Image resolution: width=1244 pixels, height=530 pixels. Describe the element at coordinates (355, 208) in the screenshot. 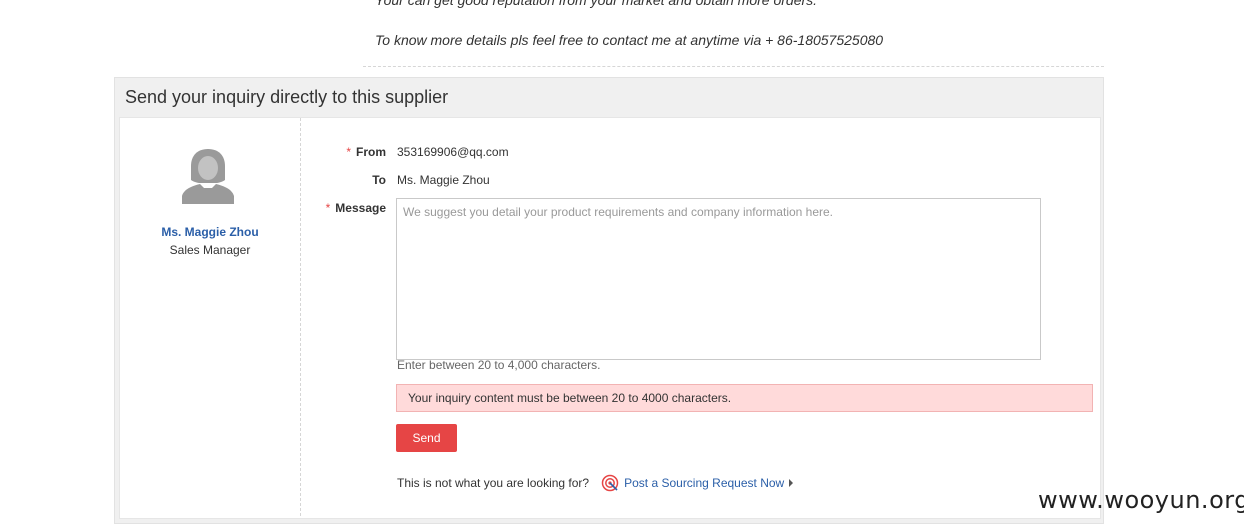

I see `message-label: * Message` at that location.